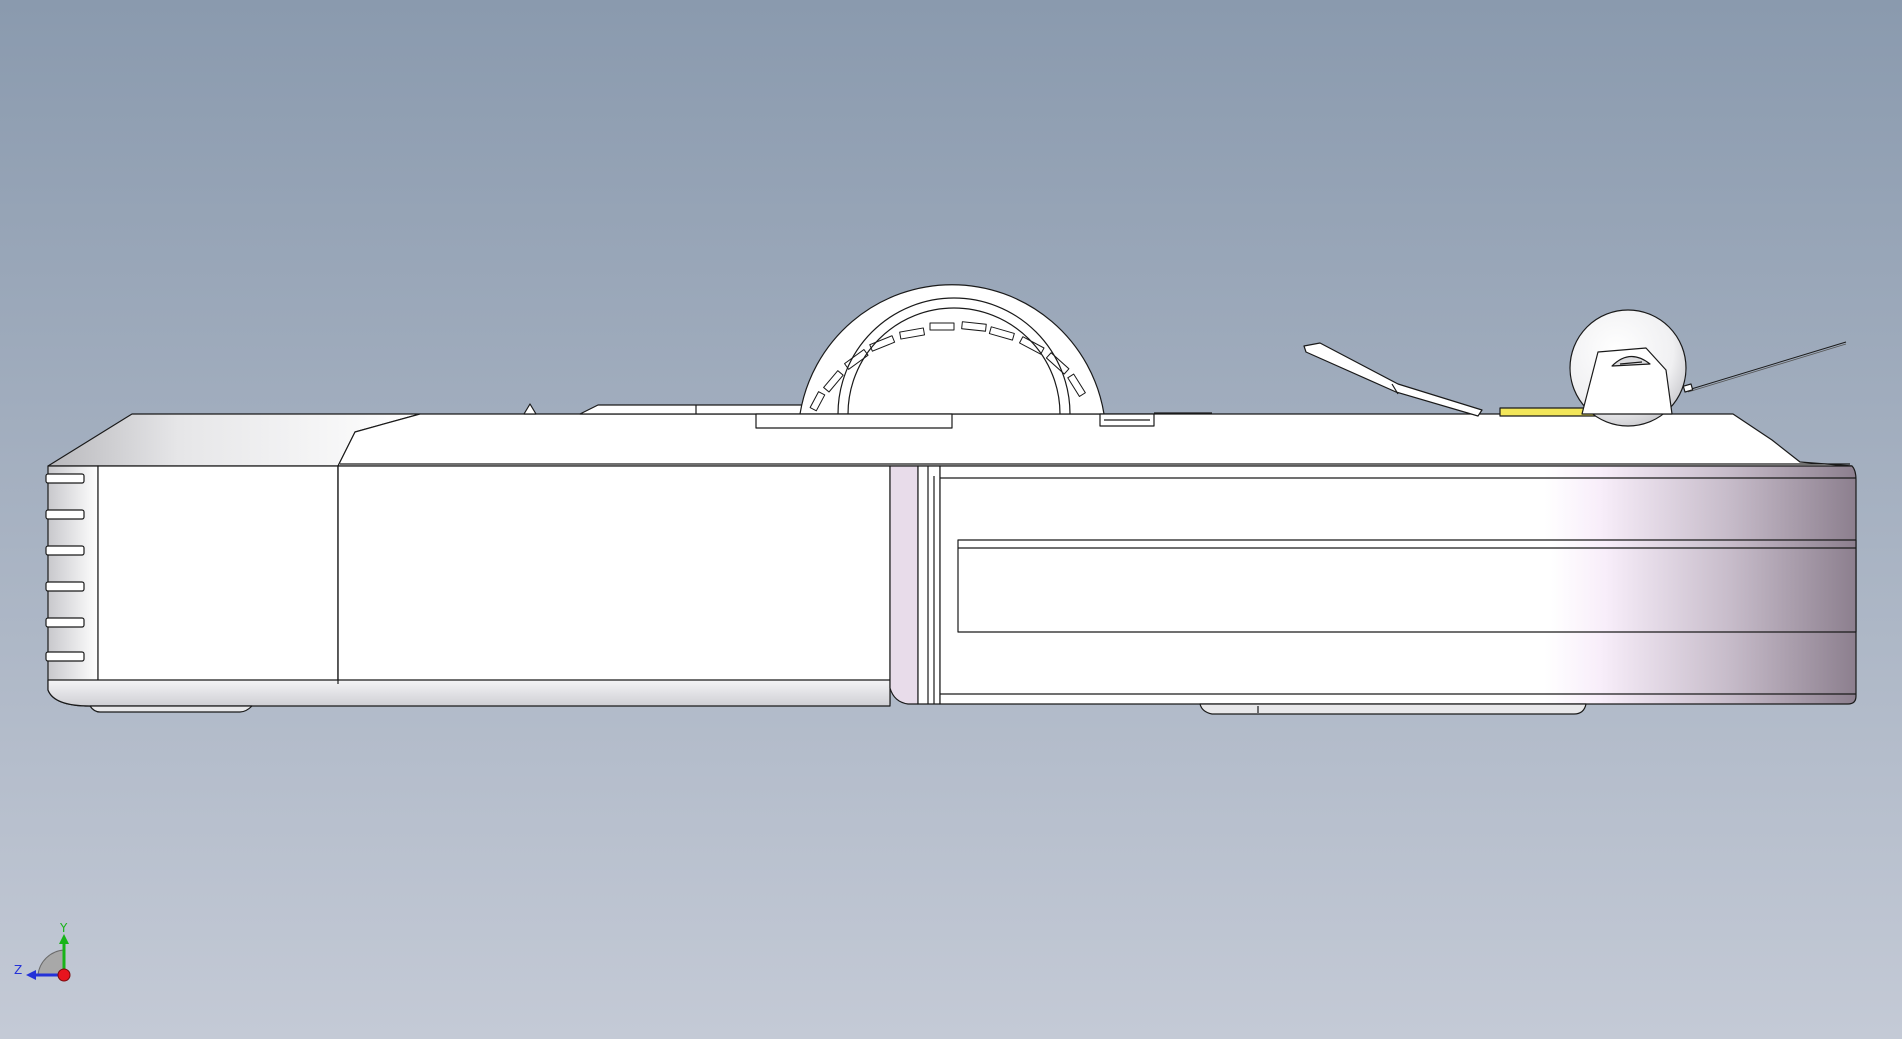 This screenshot has width=1902, height=1039. I want to click on body-bottom-strip-left, so click(469, 693).